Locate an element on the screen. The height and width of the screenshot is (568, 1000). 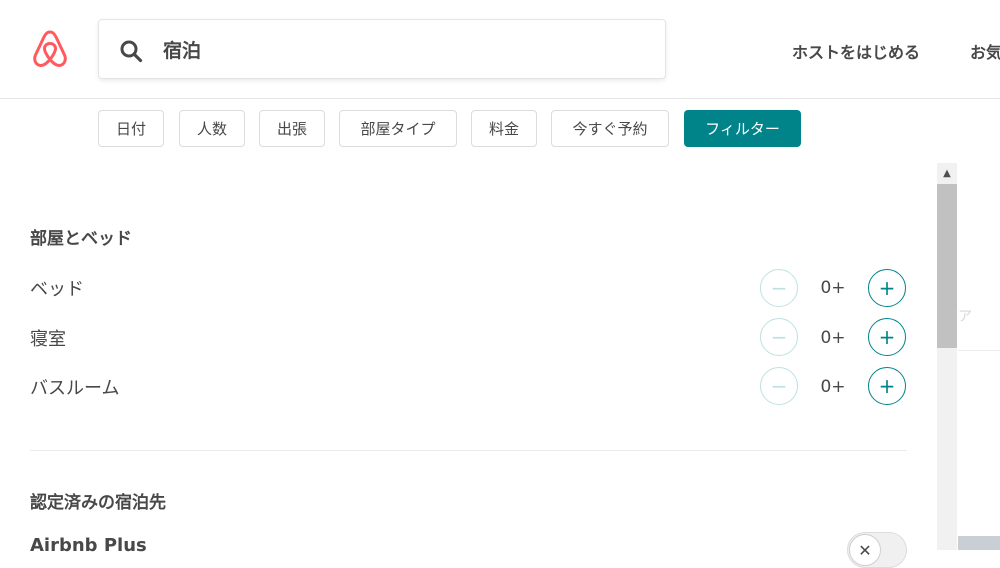
nav-favorites: お気 is located at coordinates (985, 51).